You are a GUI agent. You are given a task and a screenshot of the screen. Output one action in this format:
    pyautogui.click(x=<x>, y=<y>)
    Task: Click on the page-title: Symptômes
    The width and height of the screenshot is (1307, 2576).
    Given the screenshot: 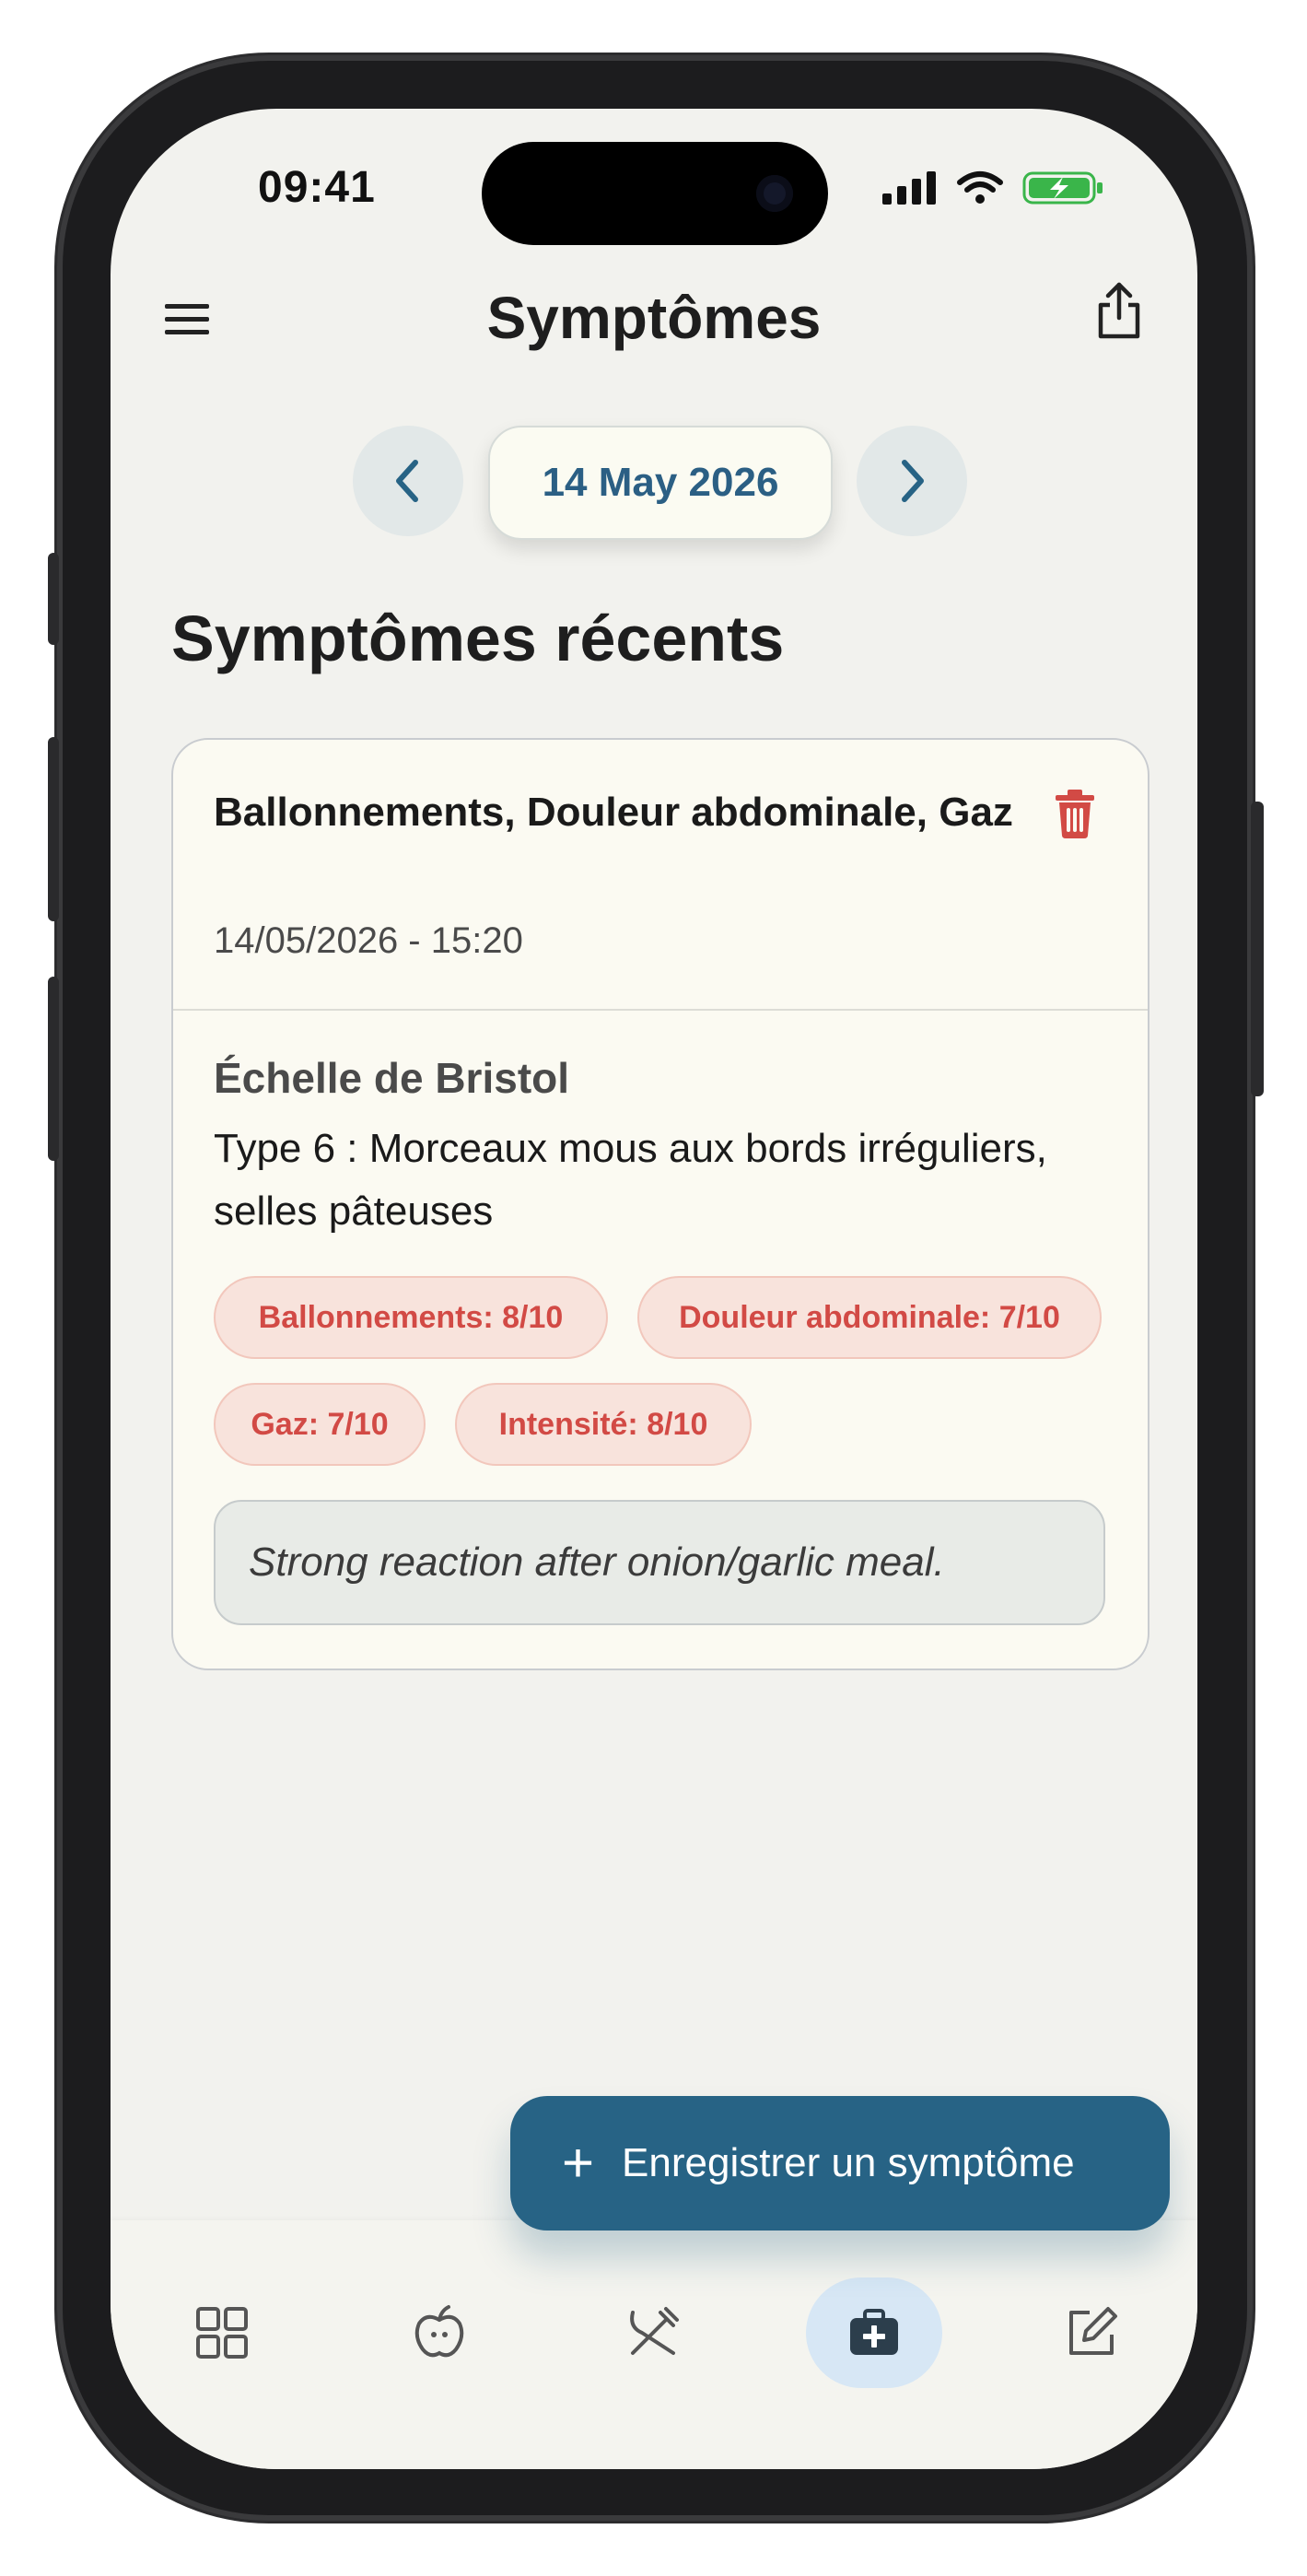 What is the action you would take?
    pyautogui.click(x=654, y=318)
    